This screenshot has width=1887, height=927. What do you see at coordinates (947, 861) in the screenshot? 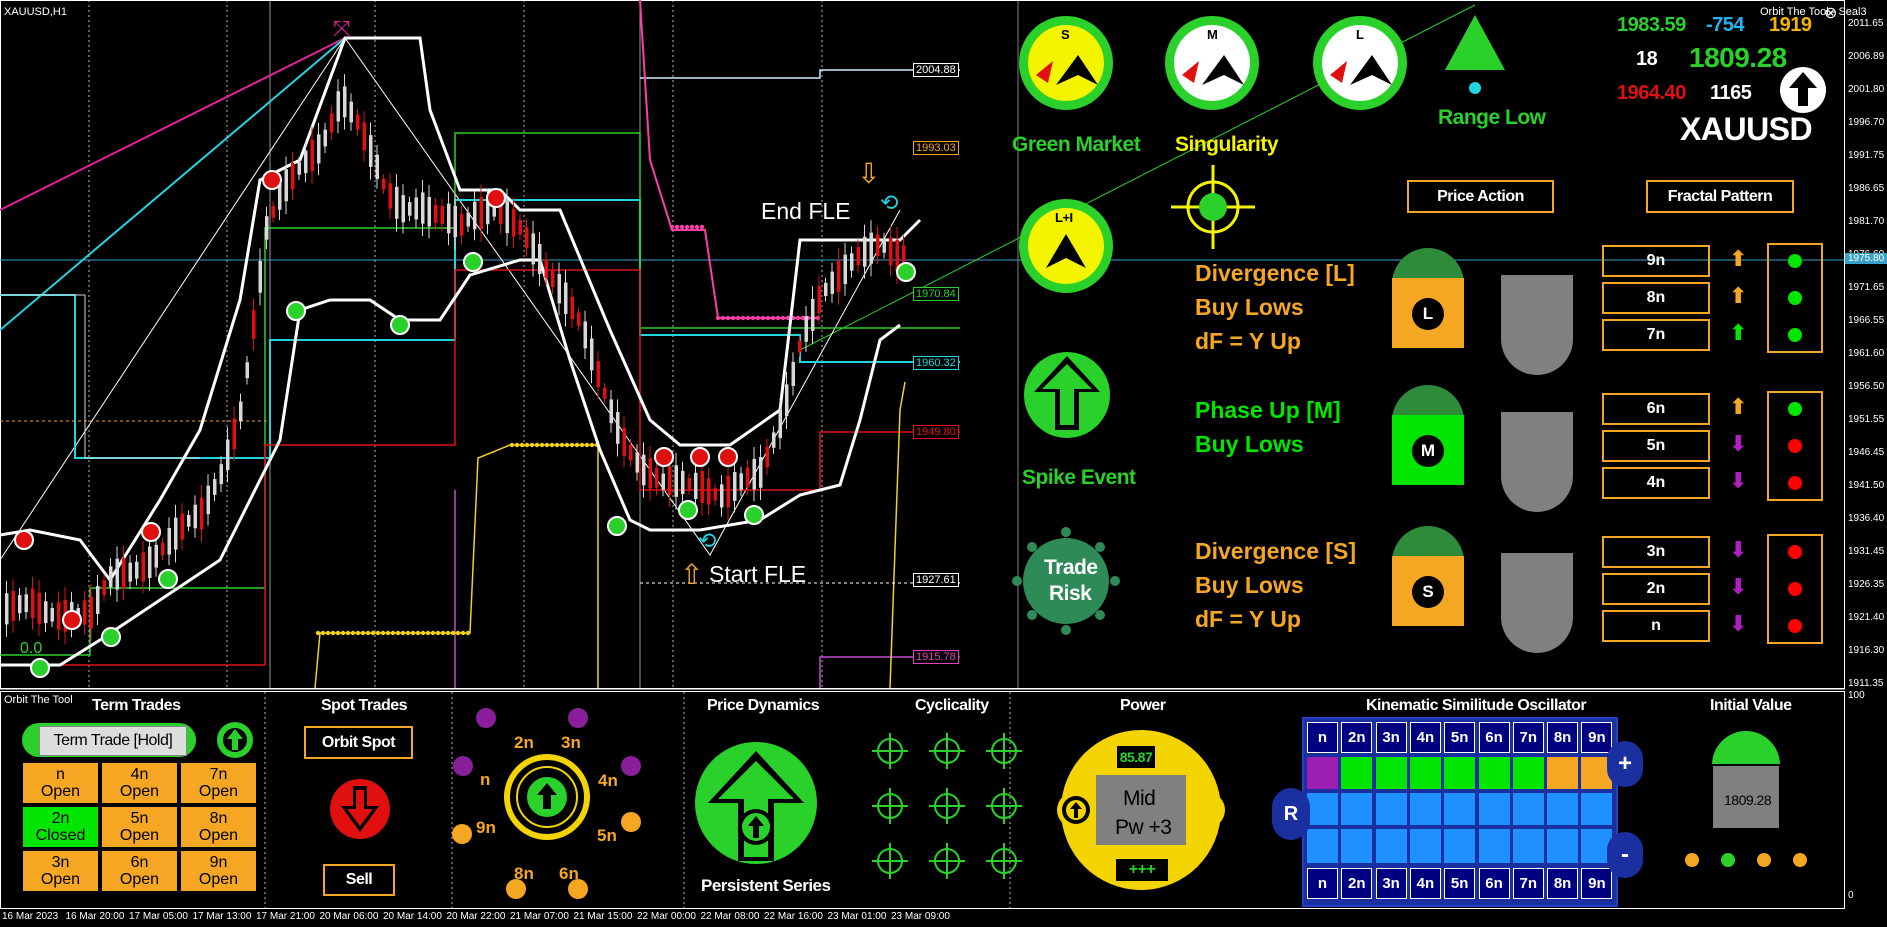
I see `cyclicality-crosshair-icon` at bounding box center [947, 861].